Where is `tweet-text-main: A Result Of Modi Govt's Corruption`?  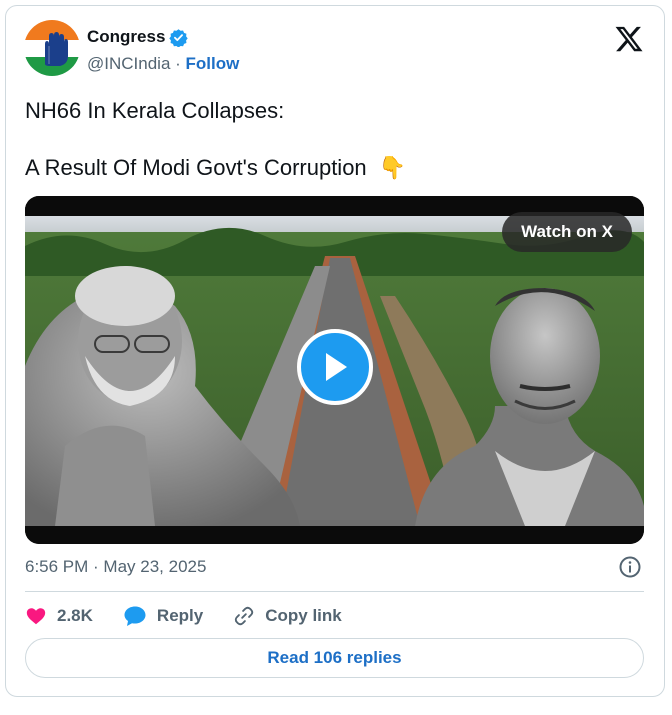 tweet-text-main: A Result Of Modi Govt's Corruption is located at coordinates (196, 167).